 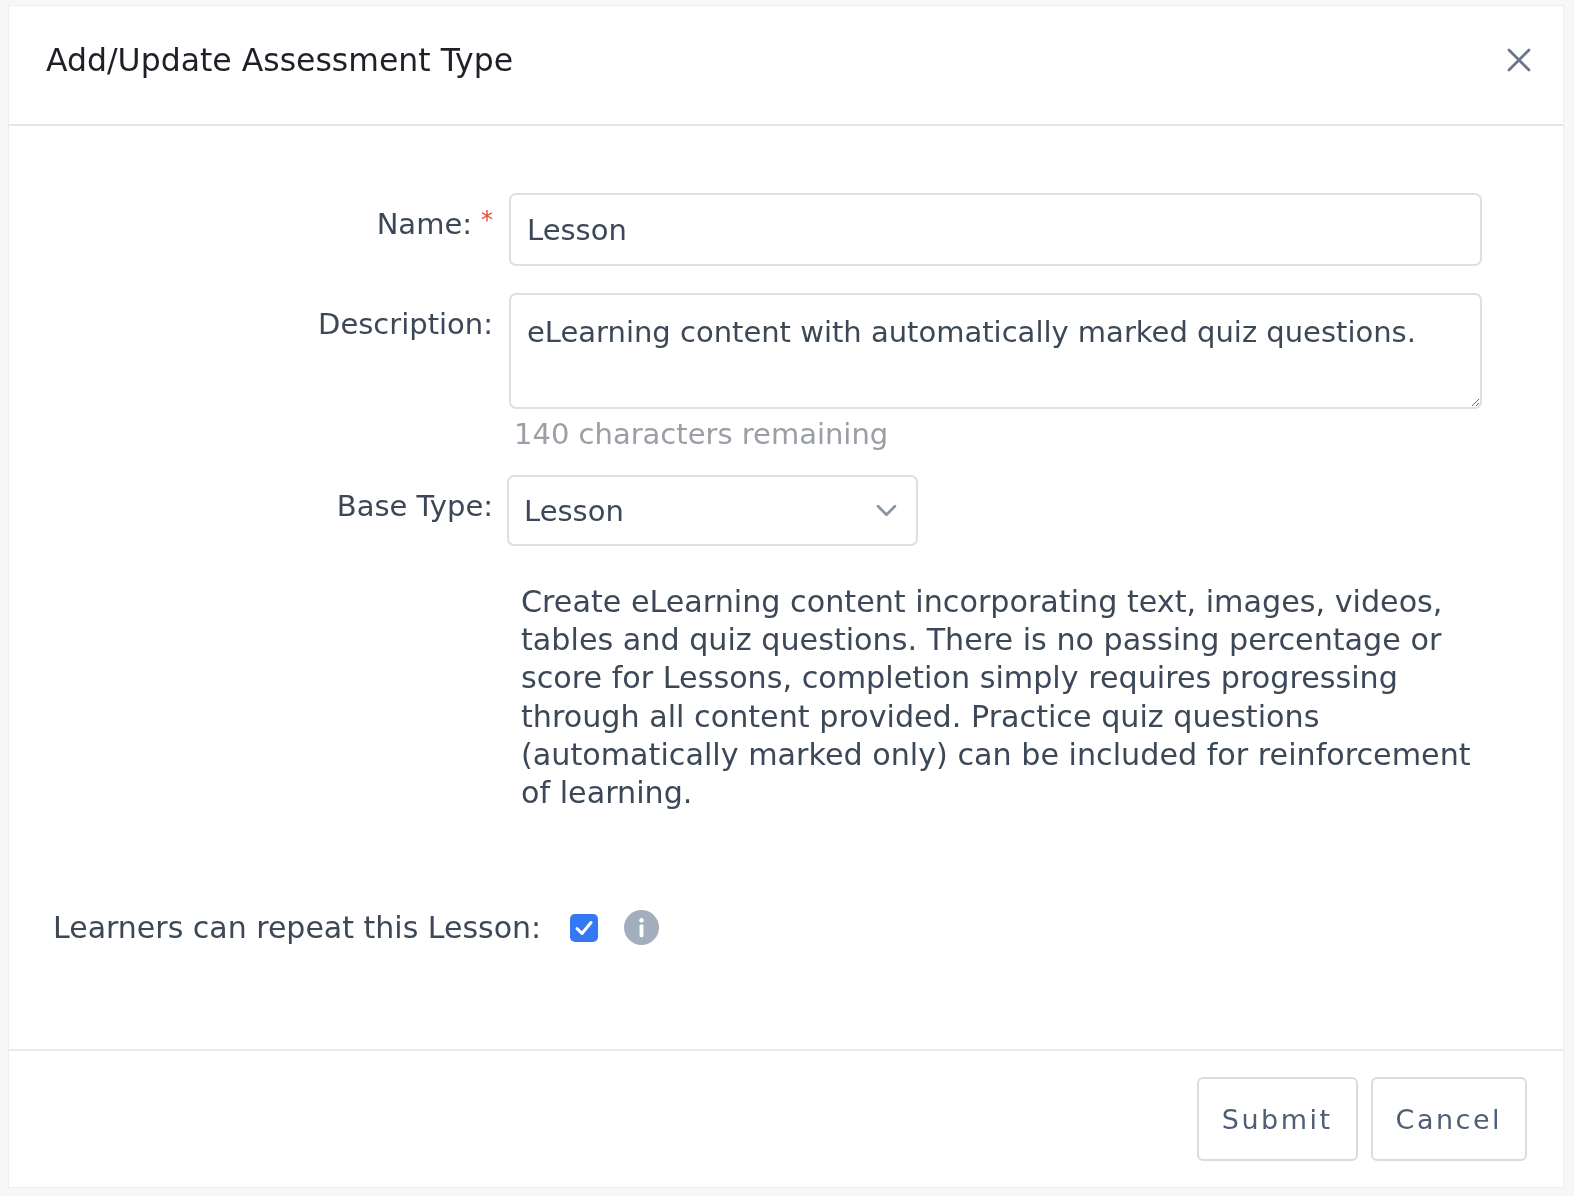 I want to click on cancel-button: Cancel, so click(x=1448, y=1119).